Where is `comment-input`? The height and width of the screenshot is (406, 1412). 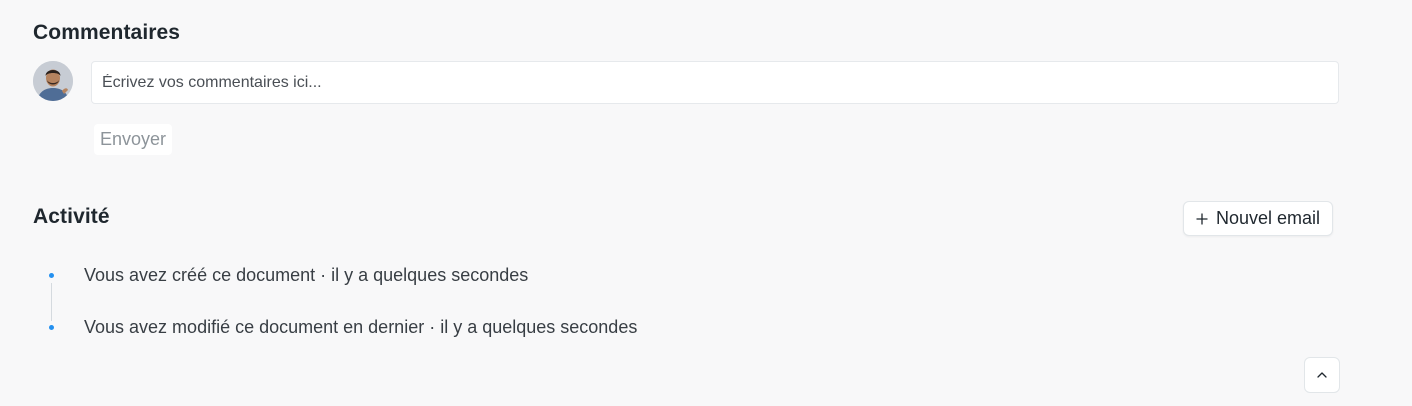 comment-input is located at coordinates (715, 82).